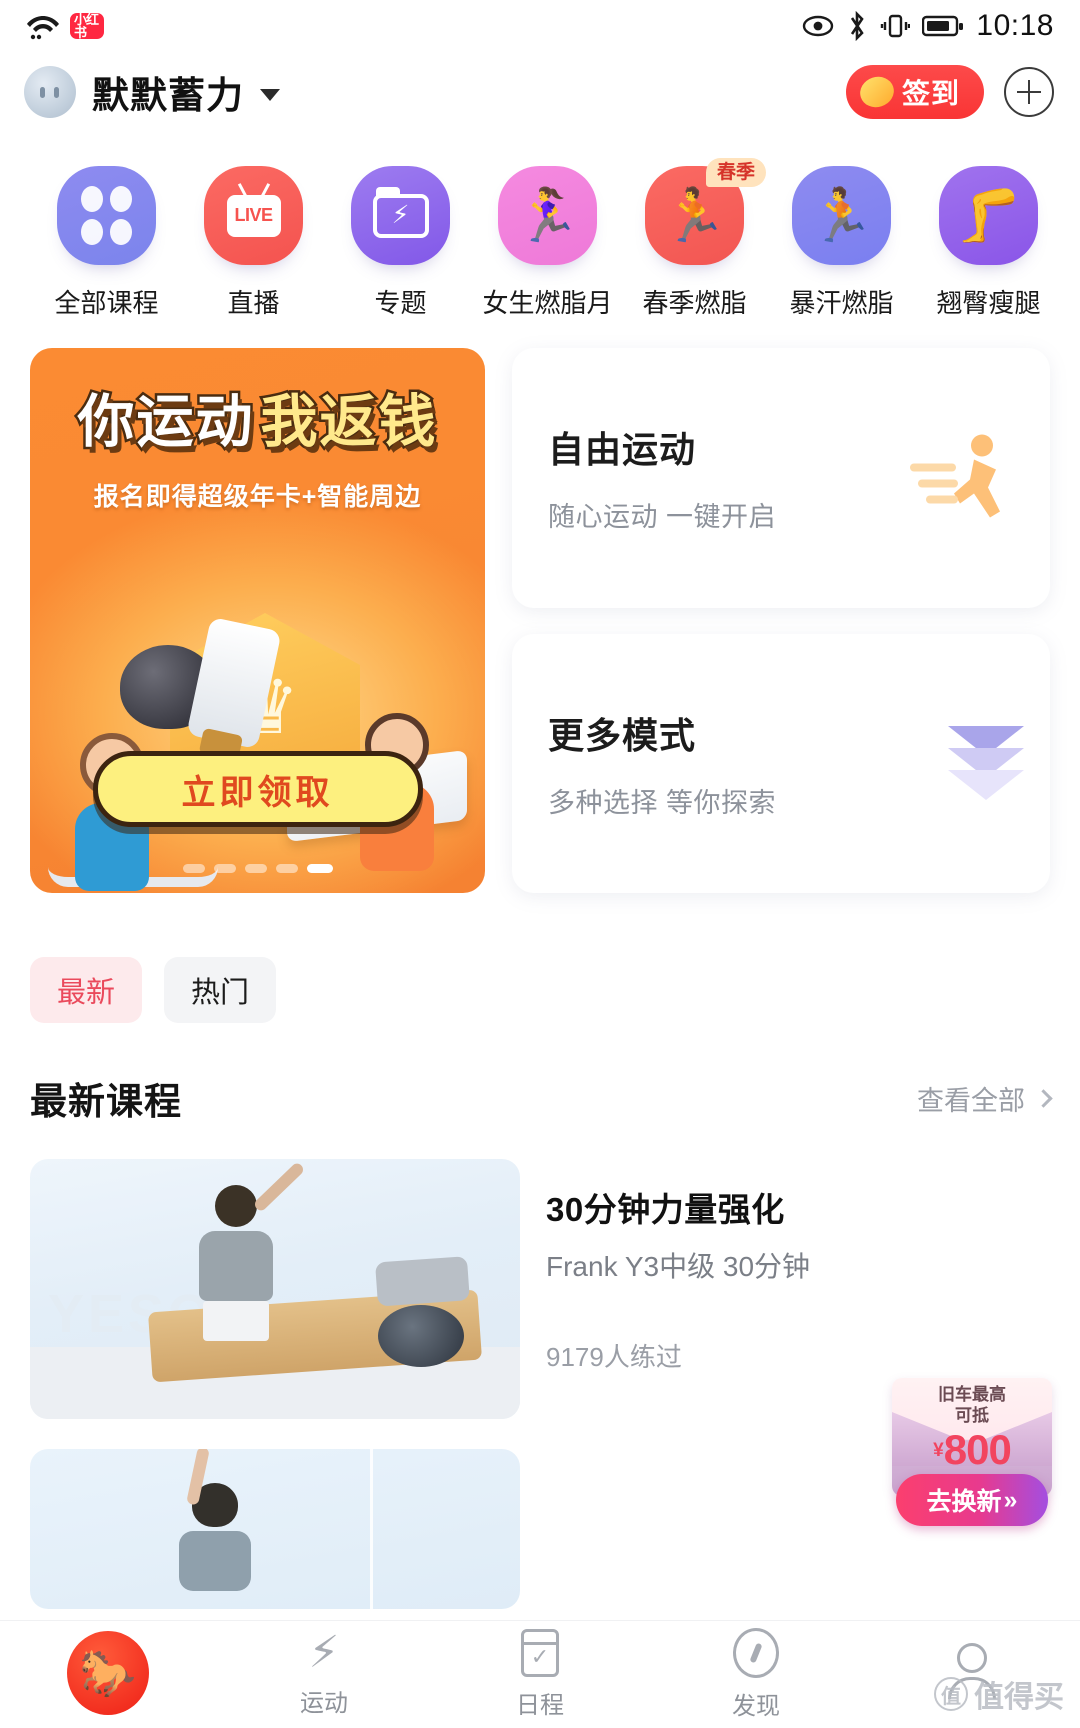 The width and height of the screenshot is (1080, 1728). Describe the element at coordinates (319, 868) in the screenshot. I see `carousel-dot-active` at that location.